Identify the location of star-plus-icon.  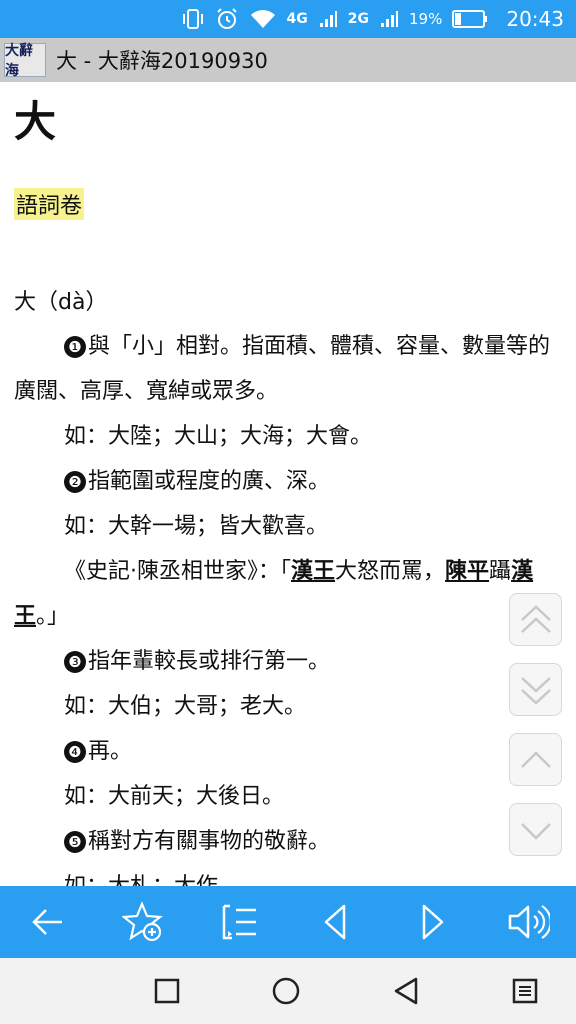
(142, 921).